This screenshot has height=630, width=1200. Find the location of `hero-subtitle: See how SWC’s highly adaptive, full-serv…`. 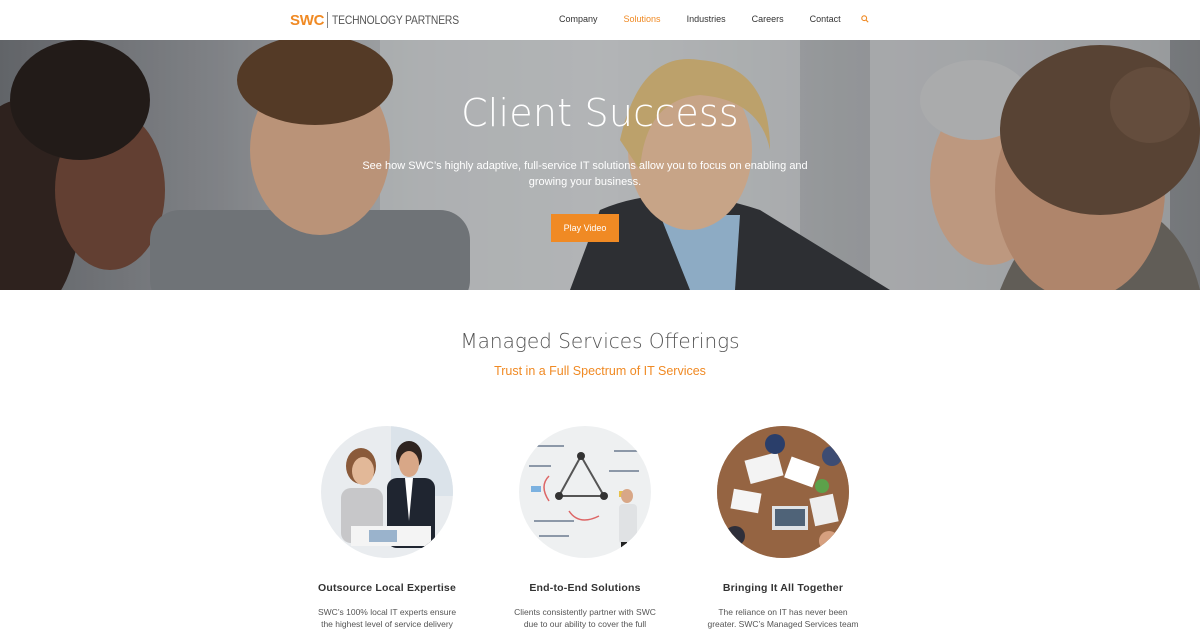

hero-subtitle: See how SWC’s highly adaptive, full-serv… is located at coordinates (585, 174).